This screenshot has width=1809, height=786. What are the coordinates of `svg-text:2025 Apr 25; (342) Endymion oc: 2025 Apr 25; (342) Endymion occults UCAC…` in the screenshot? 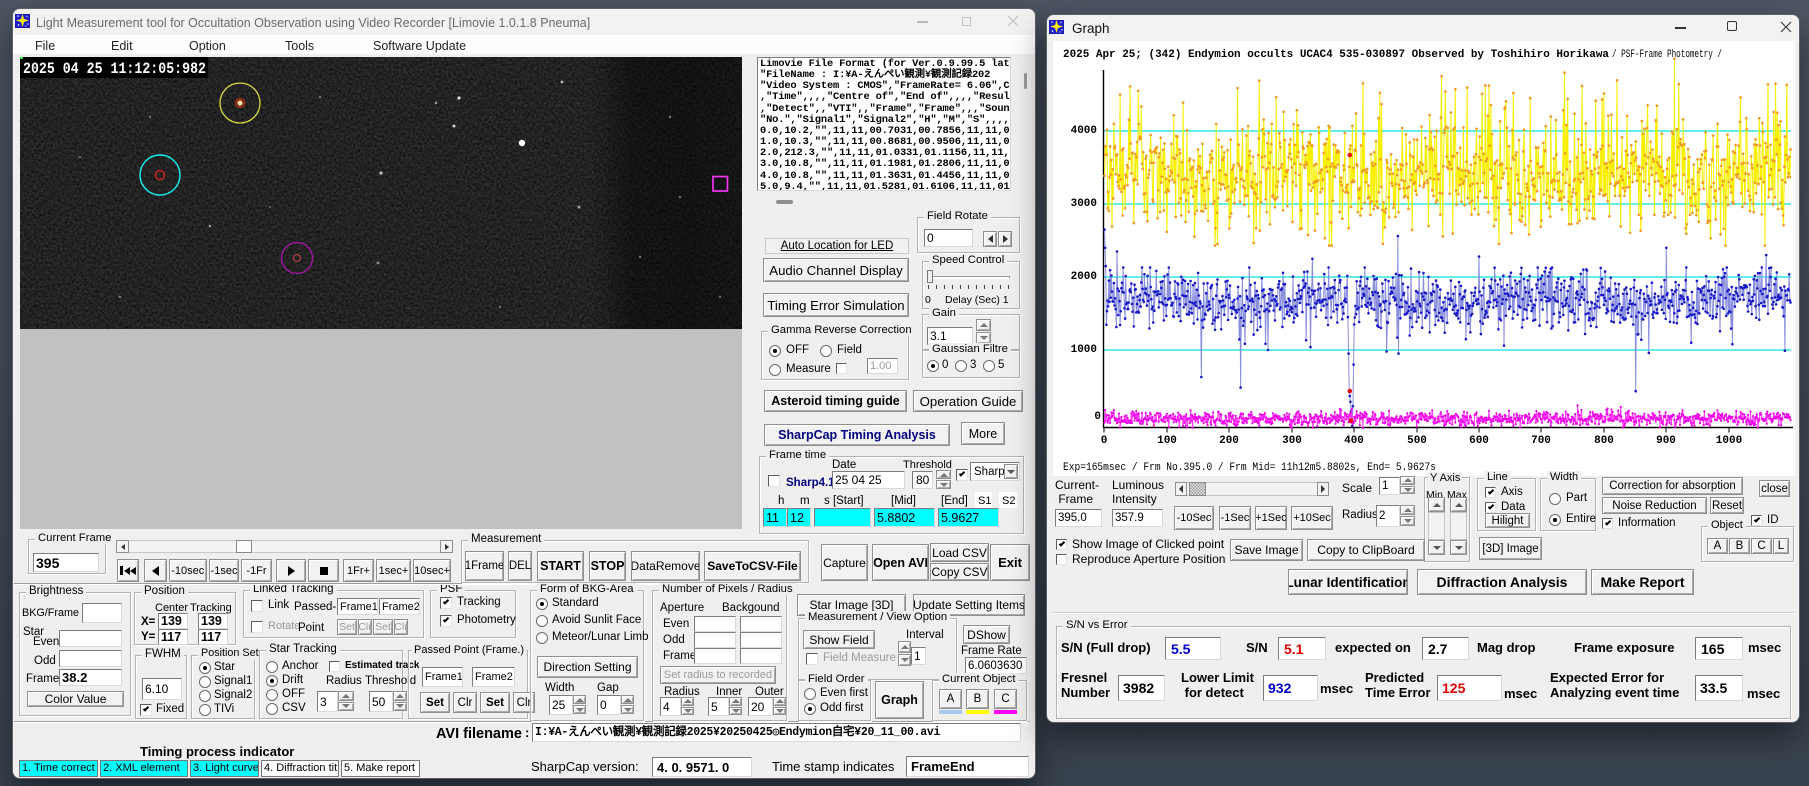 It's located at (1336, 55).